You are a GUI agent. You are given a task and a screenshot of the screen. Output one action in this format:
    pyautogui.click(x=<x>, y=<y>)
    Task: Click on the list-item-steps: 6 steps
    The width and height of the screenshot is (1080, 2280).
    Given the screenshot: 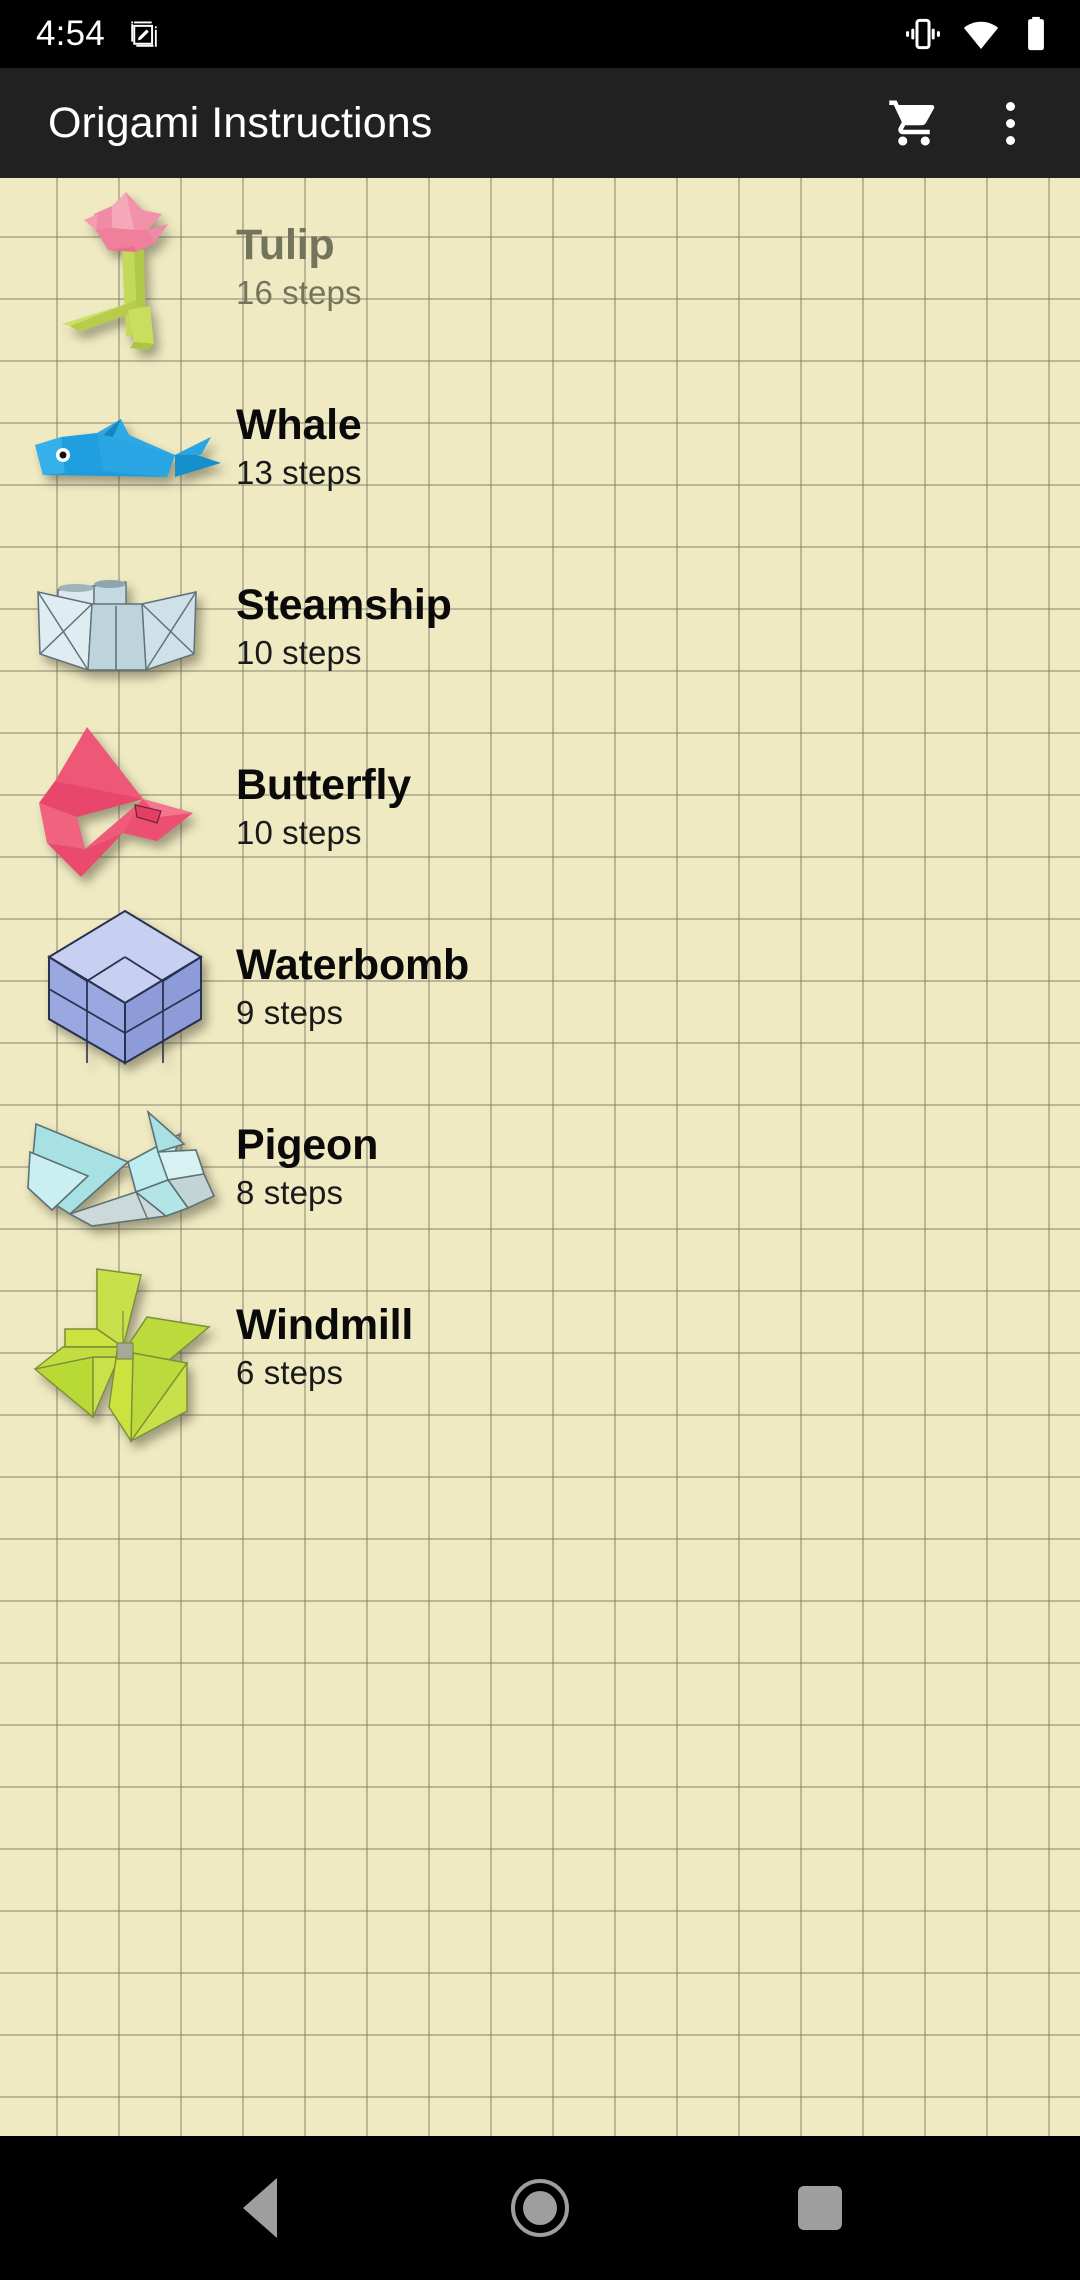 What is the action you would take?
    pyautogui.click(x=290, y=1373)
    